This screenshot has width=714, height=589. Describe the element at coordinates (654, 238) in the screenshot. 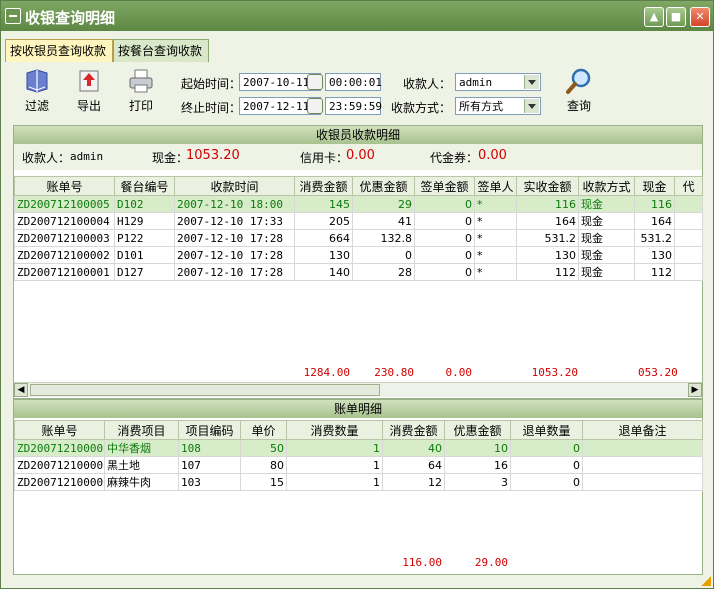

I see `table-cell: 531.2` at that location.